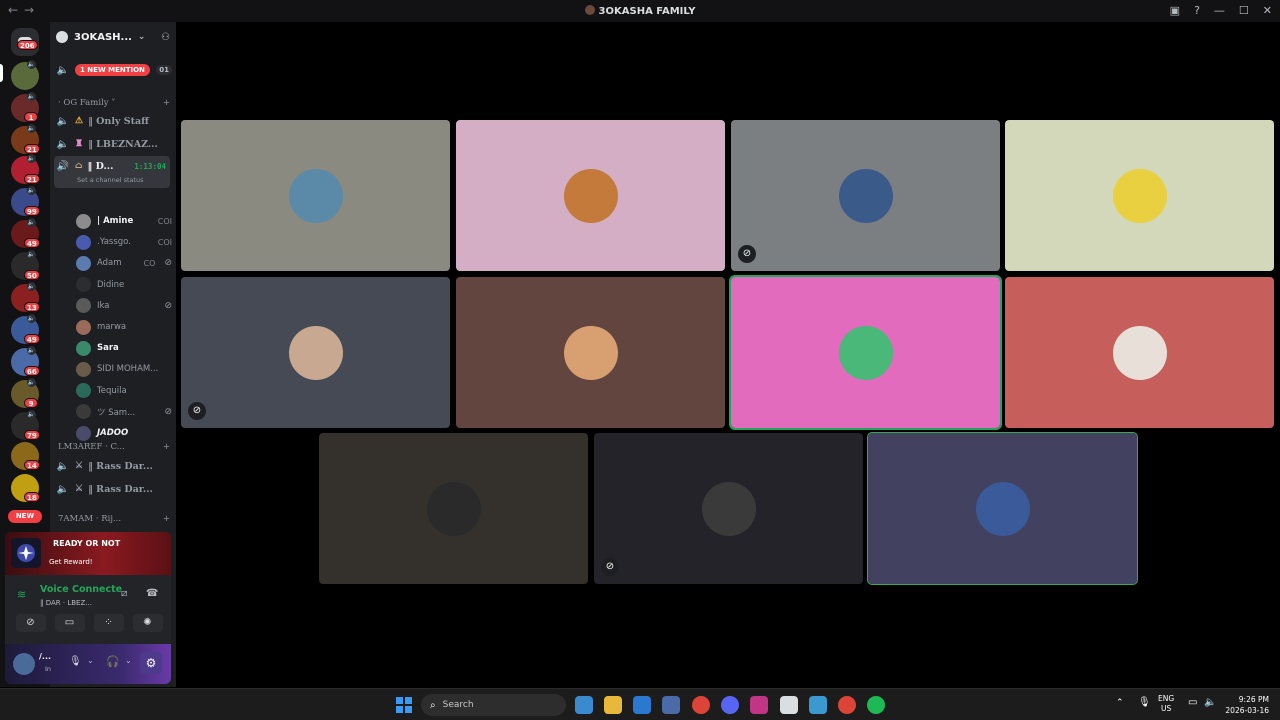 The height and width of the screenshot is (720, 1280). Describe the element at coordinates (128, 660) in the screenshot. I see `audio-options-chevron-icon: ⌄` at that location.